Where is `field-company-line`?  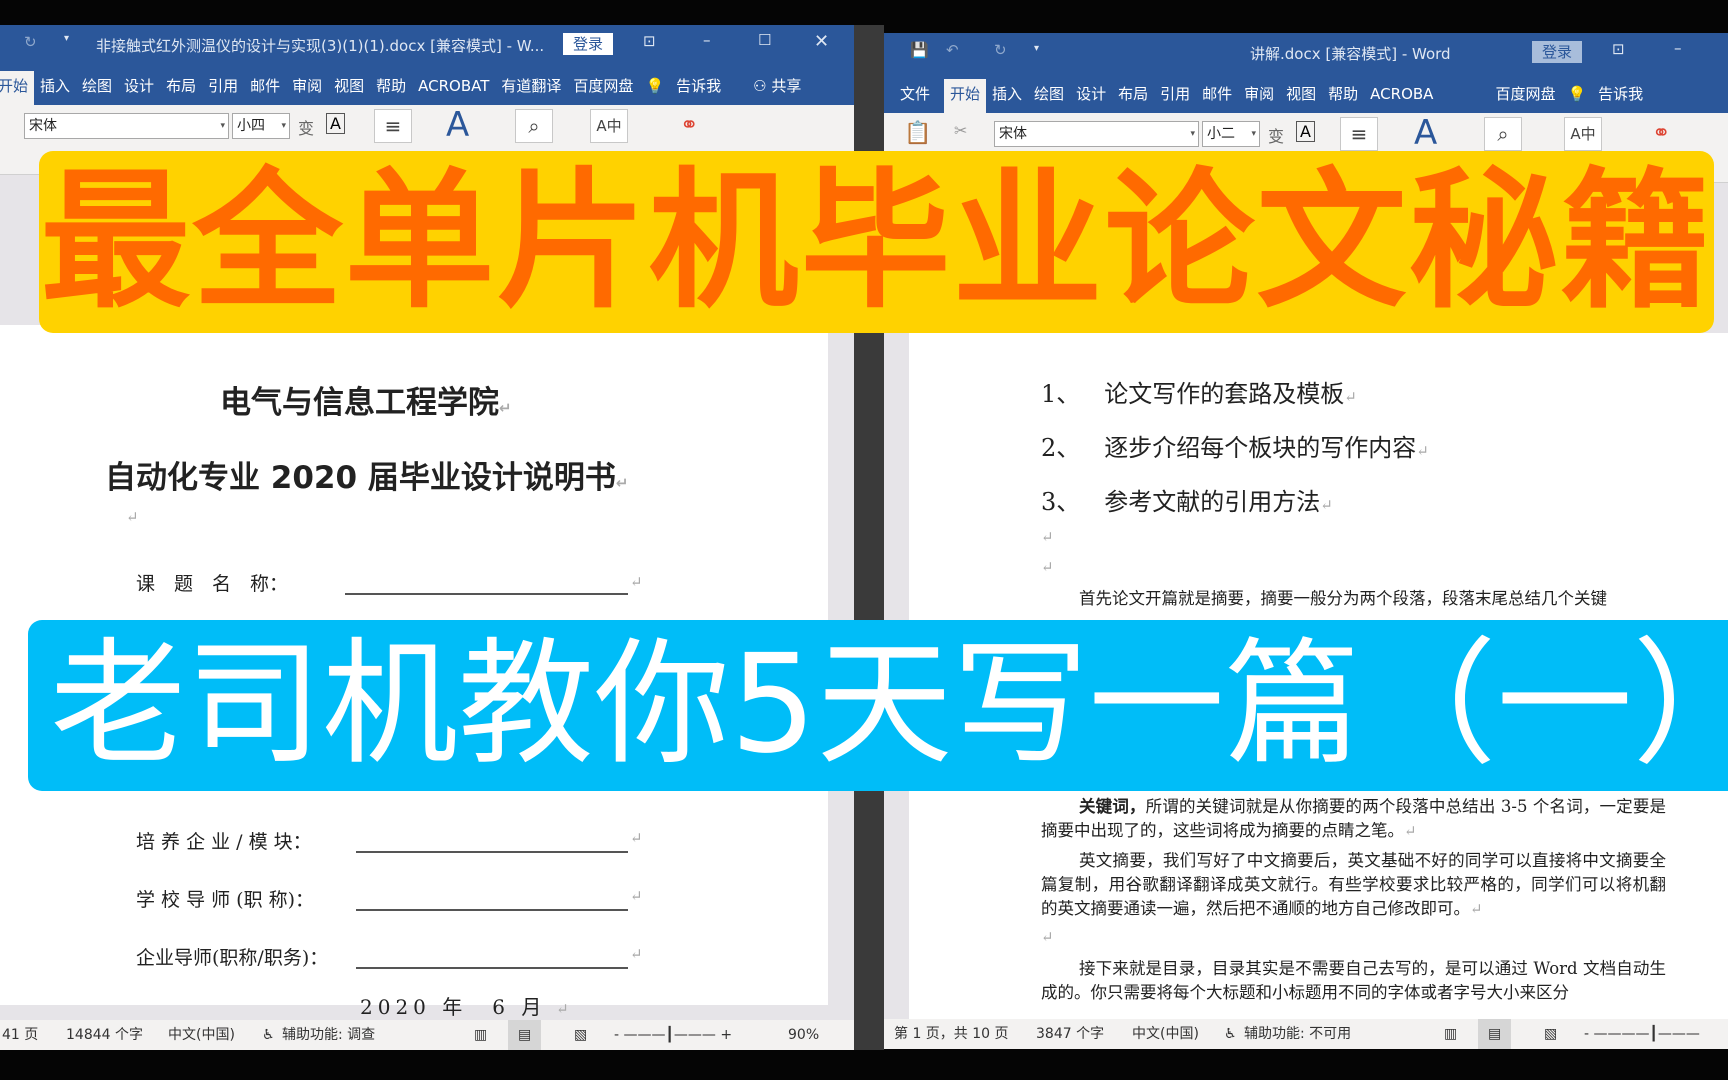
field-company-line is located at coordinates (492, 852).